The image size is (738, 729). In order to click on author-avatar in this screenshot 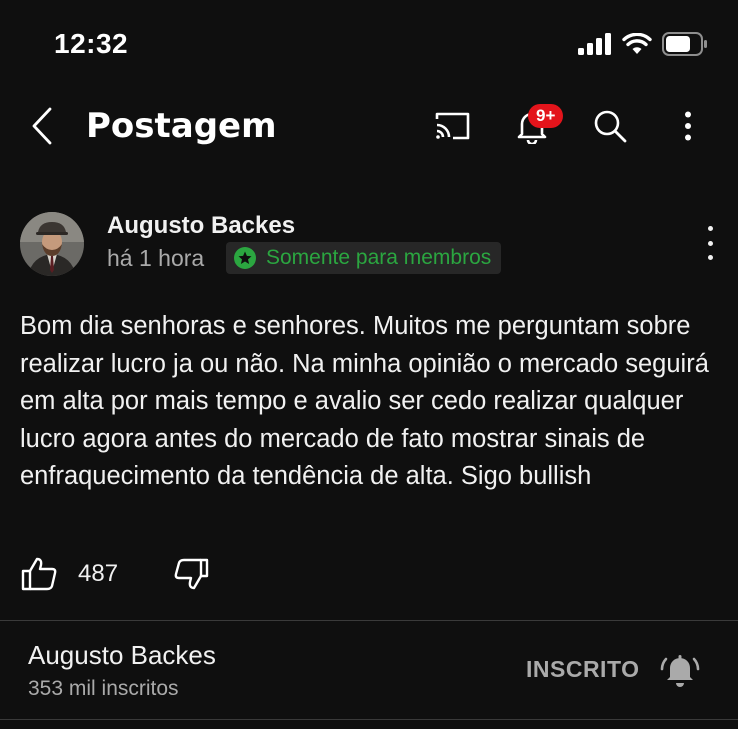, I will do `click(52, 244)`.